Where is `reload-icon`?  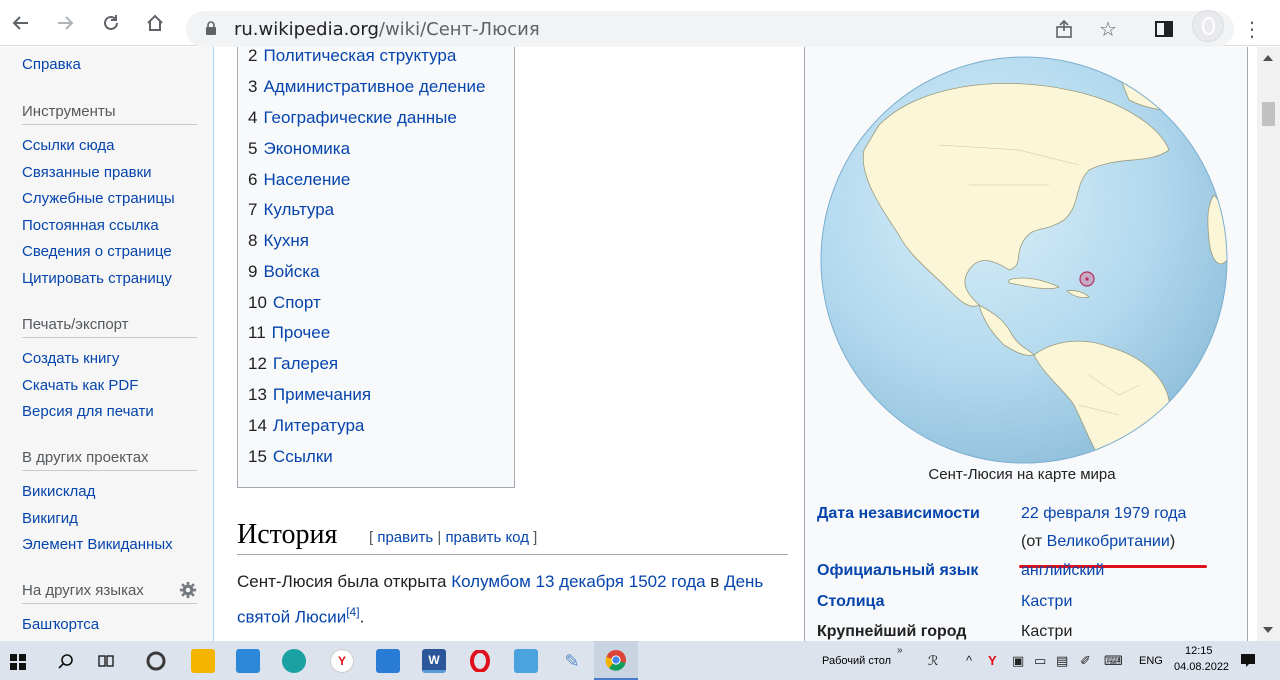
reload-icon is located at coordinates (111, 23).